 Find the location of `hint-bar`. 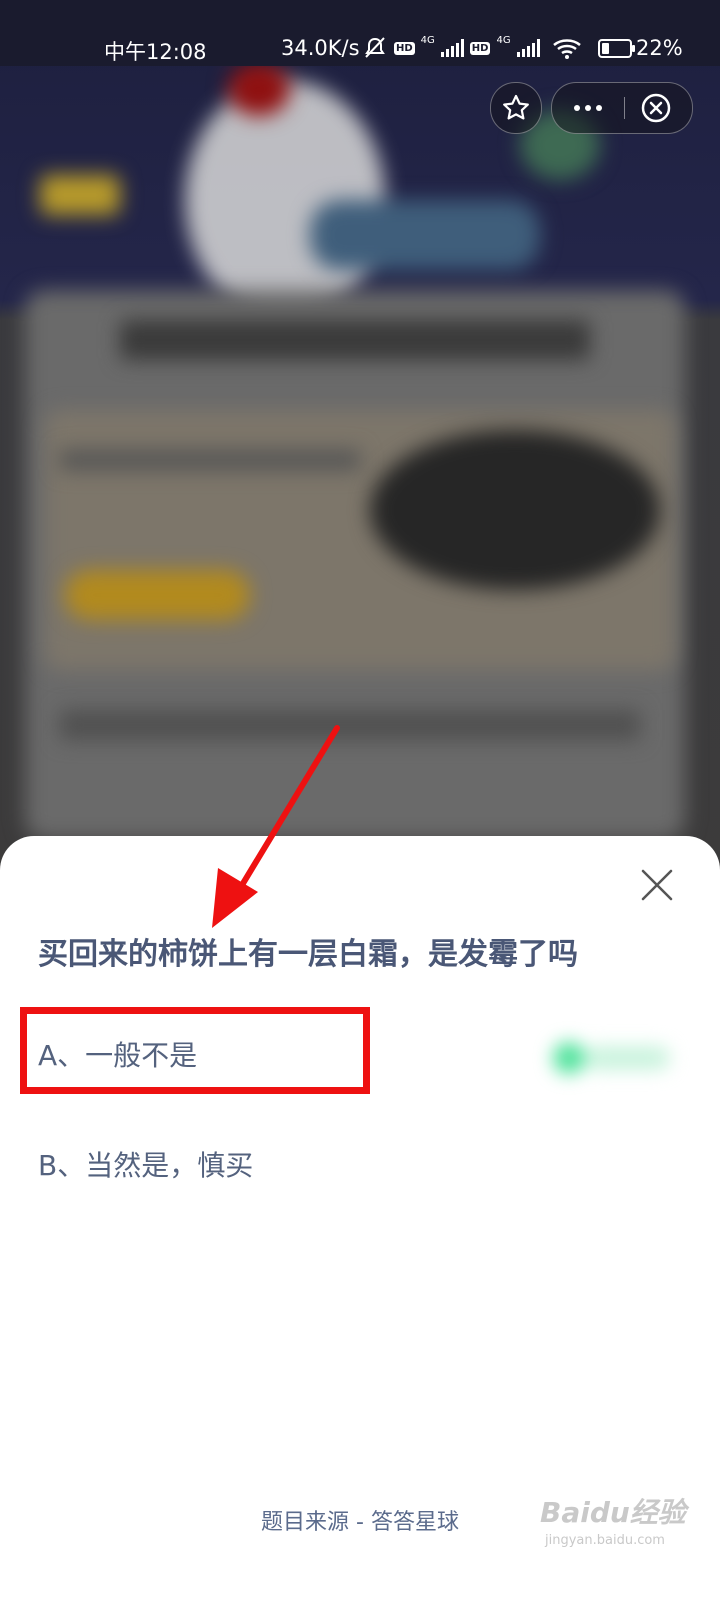

hint-bar is located at coordinates (627, 1058).